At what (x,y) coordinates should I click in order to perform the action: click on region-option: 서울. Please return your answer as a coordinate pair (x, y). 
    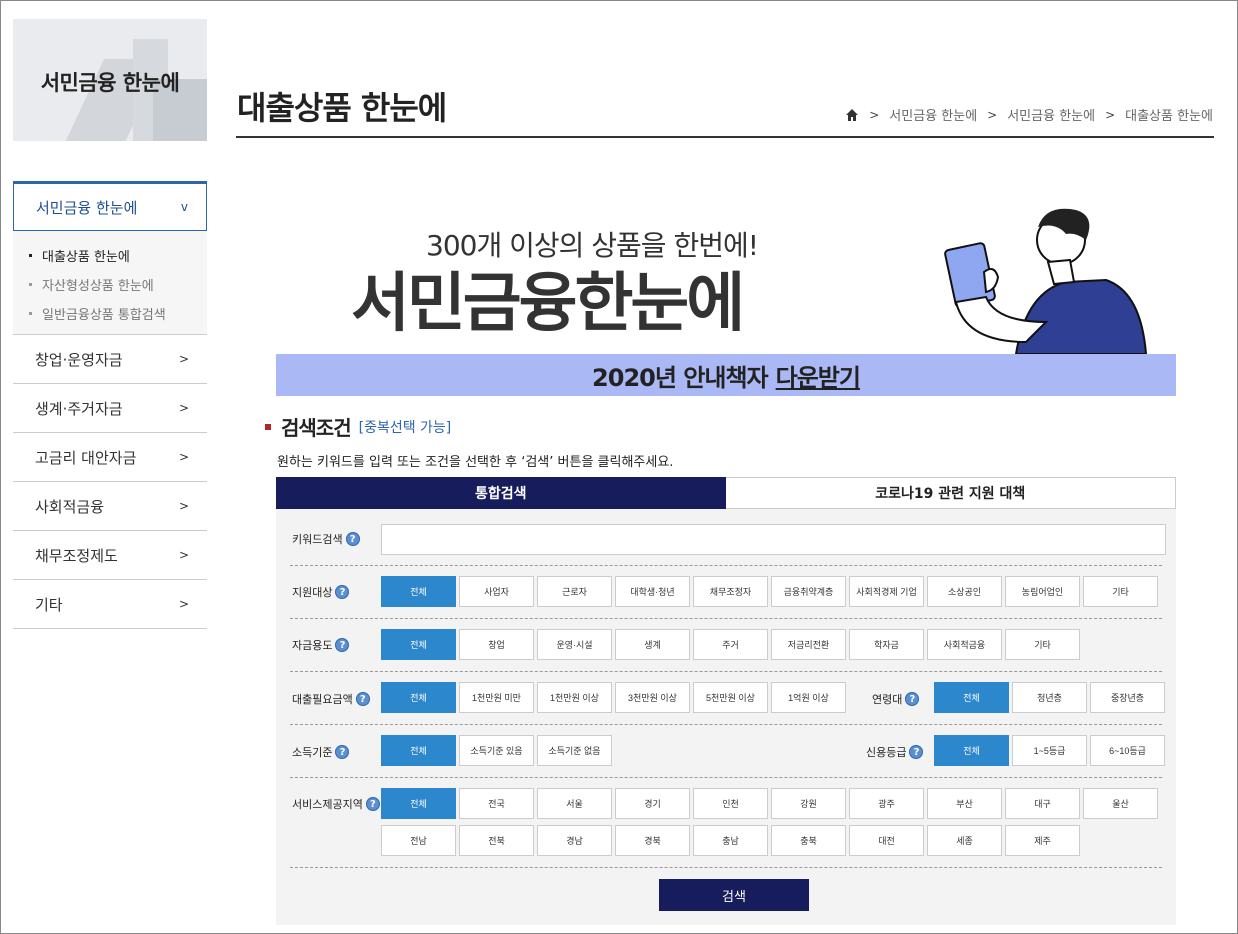
    Looking at the image, I should click on (574, 803).